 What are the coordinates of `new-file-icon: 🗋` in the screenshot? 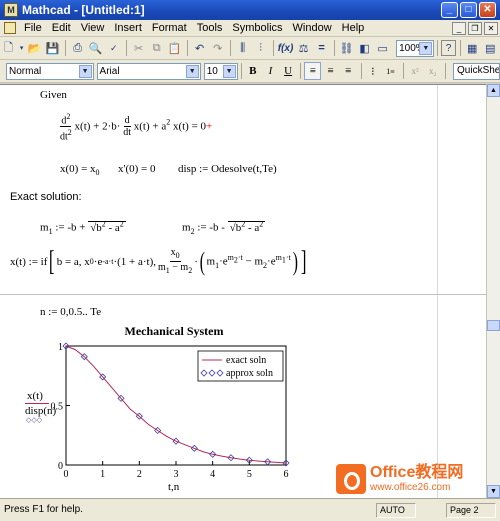 It's located at (8, 48).